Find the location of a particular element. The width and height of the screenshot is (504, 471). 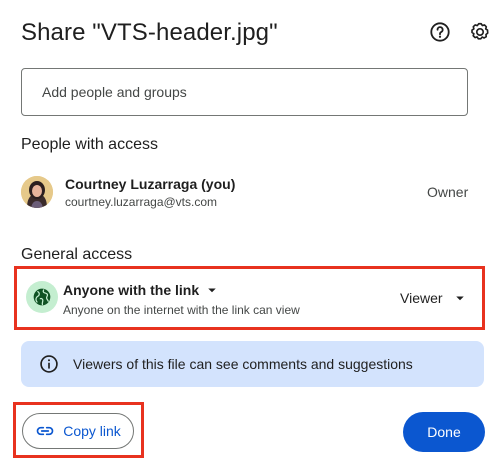

person-email: courtney.luzarraga@vts.com is located at coordinates (141, 202).